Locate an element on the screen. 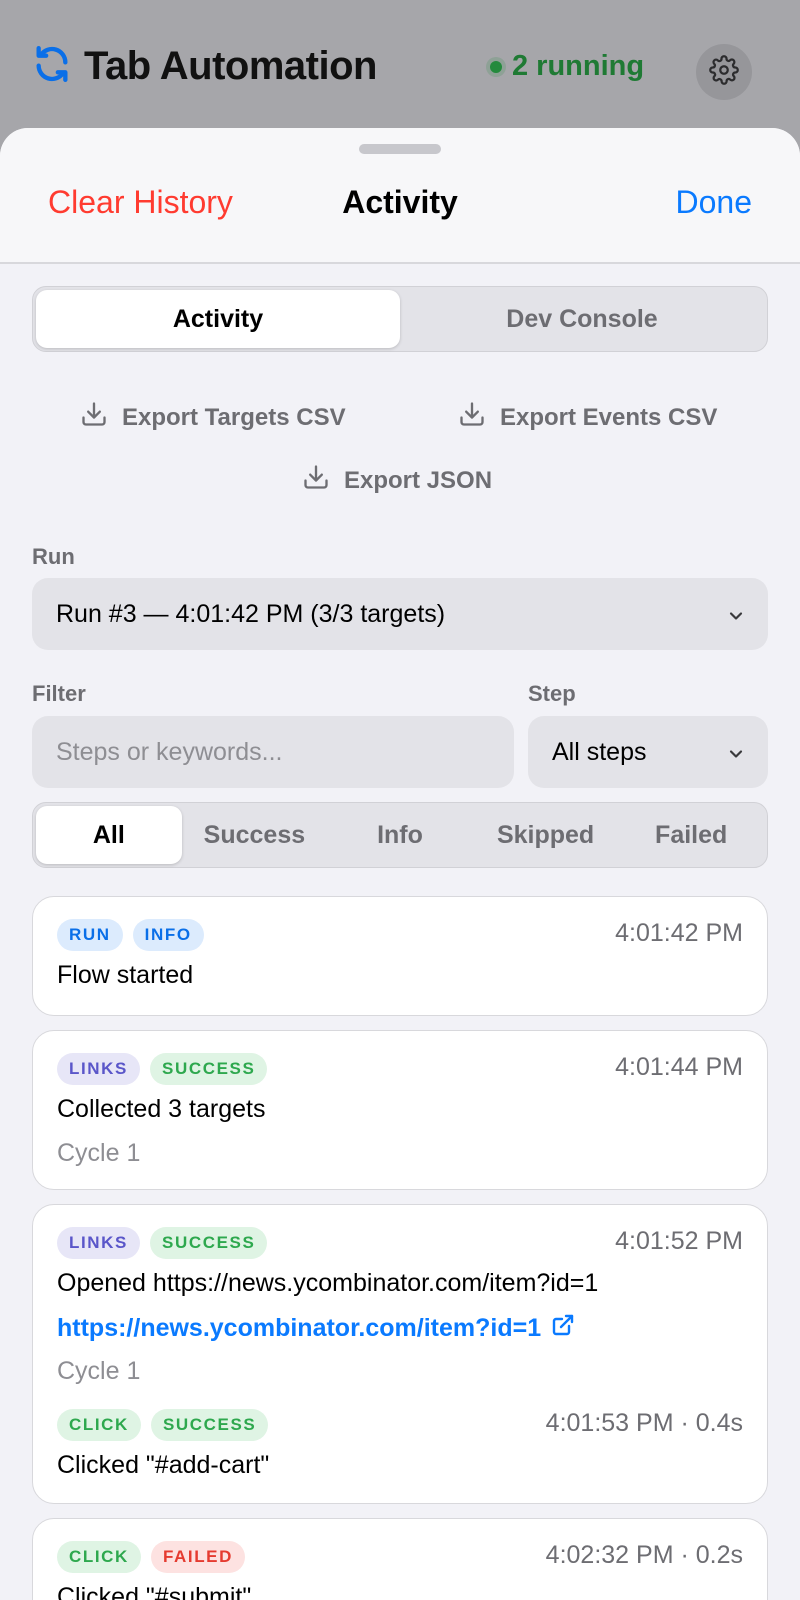 This screenshot has height=1600, width=800. event-time: 4:01:44 PM is located at coordinates (679, 1067).